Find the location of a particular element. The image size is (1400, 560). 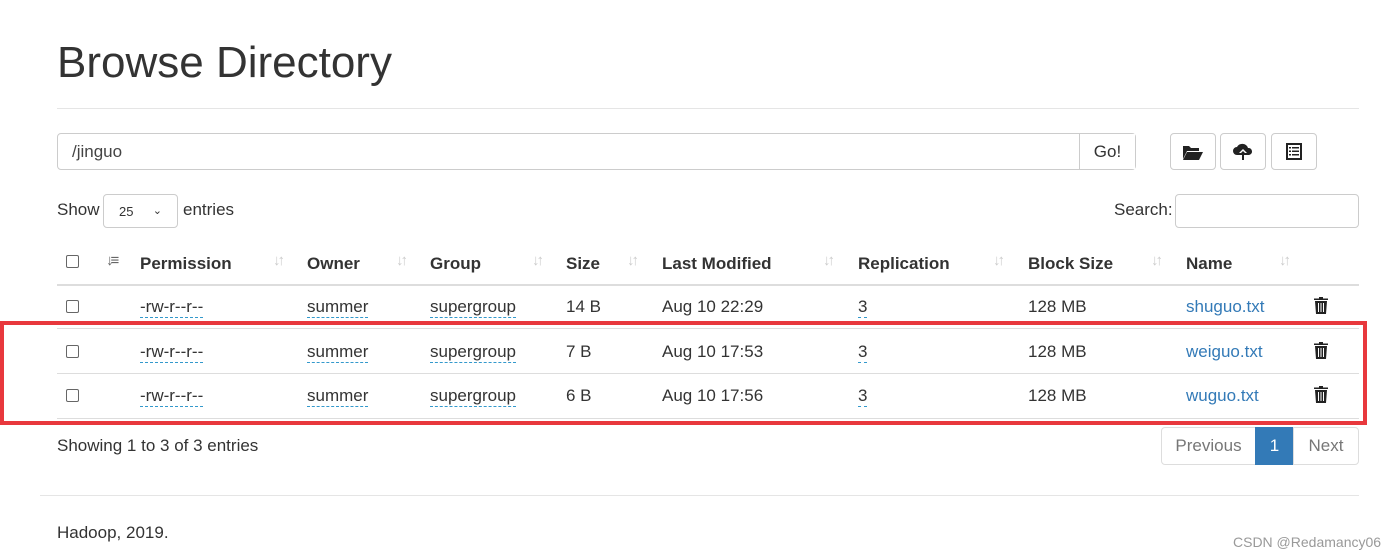

search-label: Search: is located at coordinates (1143, 209).